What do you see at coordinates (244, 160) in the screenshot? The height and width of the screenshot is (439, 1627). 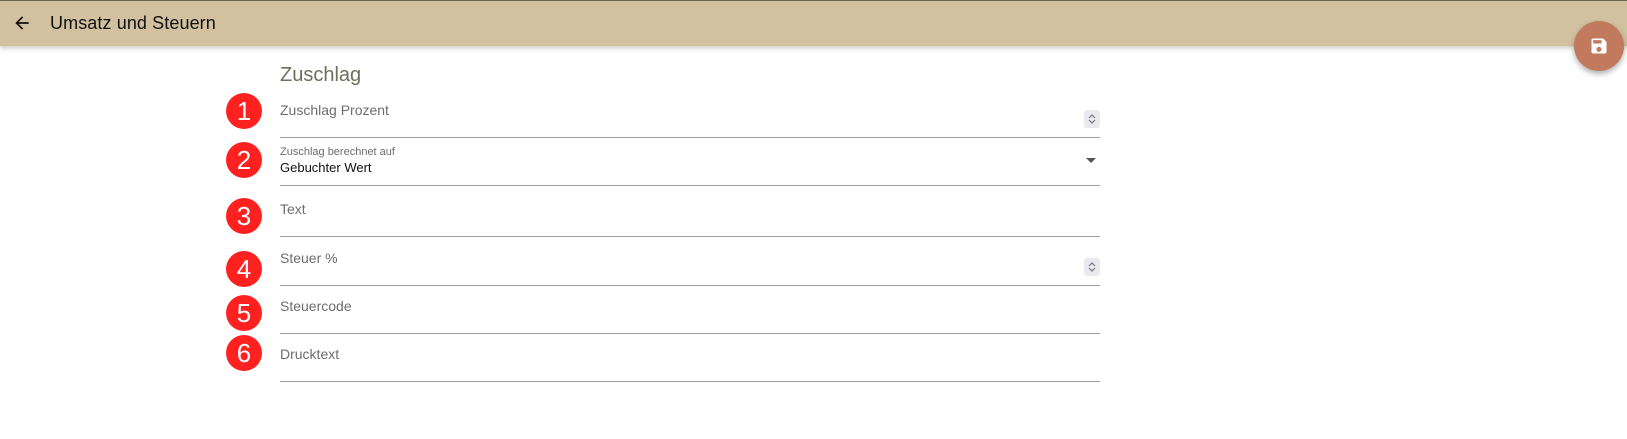 I see `step-badge: 2` at bounding box center [244, 160].